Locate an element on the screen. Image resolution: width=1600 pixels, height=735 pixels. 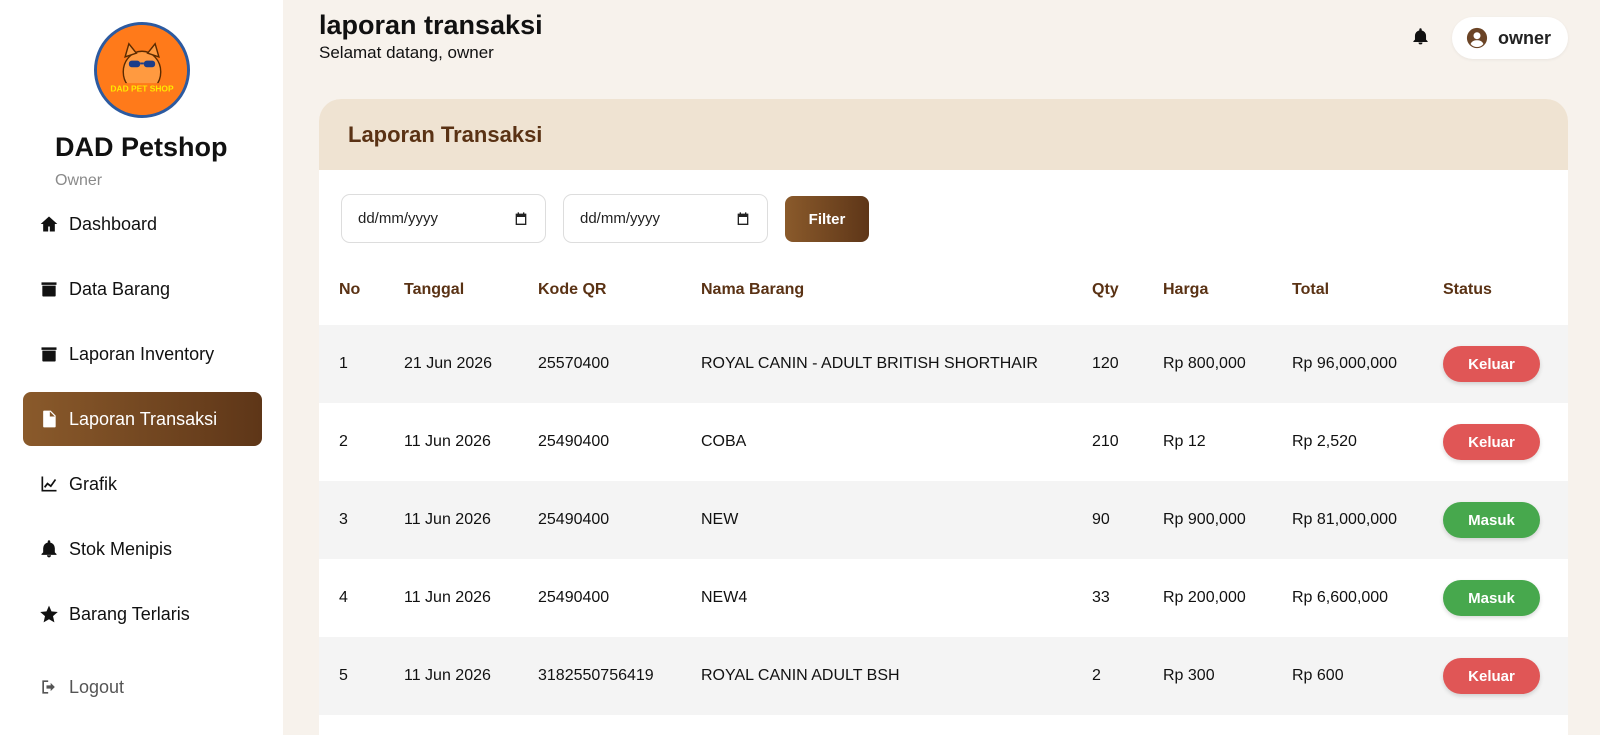
cell-qty: 210 is located at coordinates (1105, 441).